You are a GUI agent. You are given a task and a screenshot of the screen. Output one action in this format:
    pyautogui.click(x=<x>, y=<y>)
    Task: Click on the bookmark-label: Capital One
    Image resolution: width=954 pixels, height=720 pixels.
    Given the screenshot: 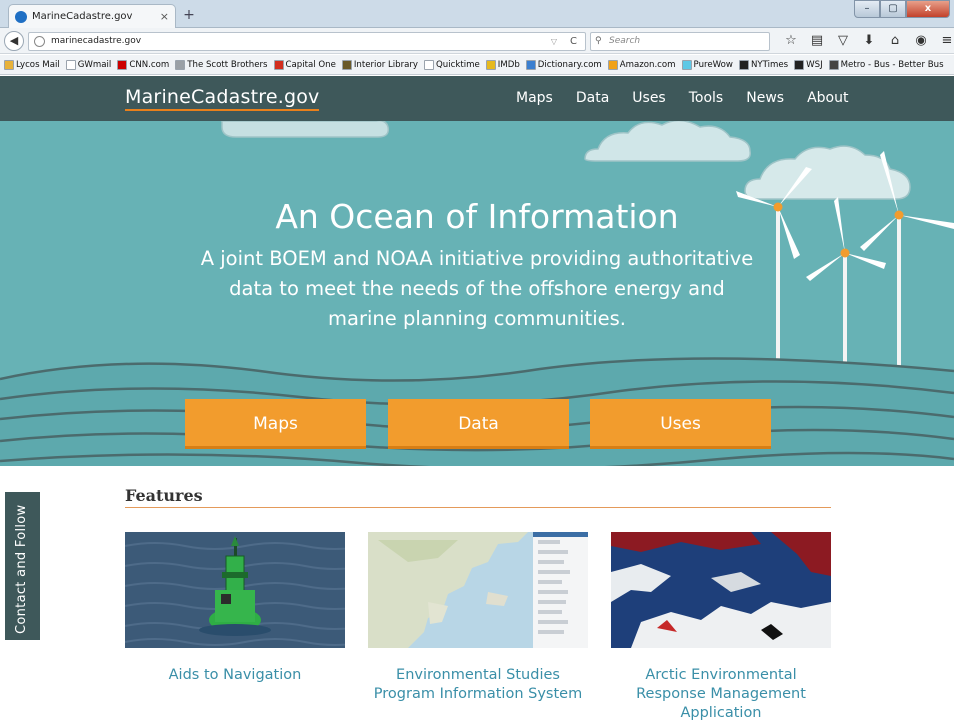 What is the action you would take?
    pyautogui.click(x=310, y=64)
    